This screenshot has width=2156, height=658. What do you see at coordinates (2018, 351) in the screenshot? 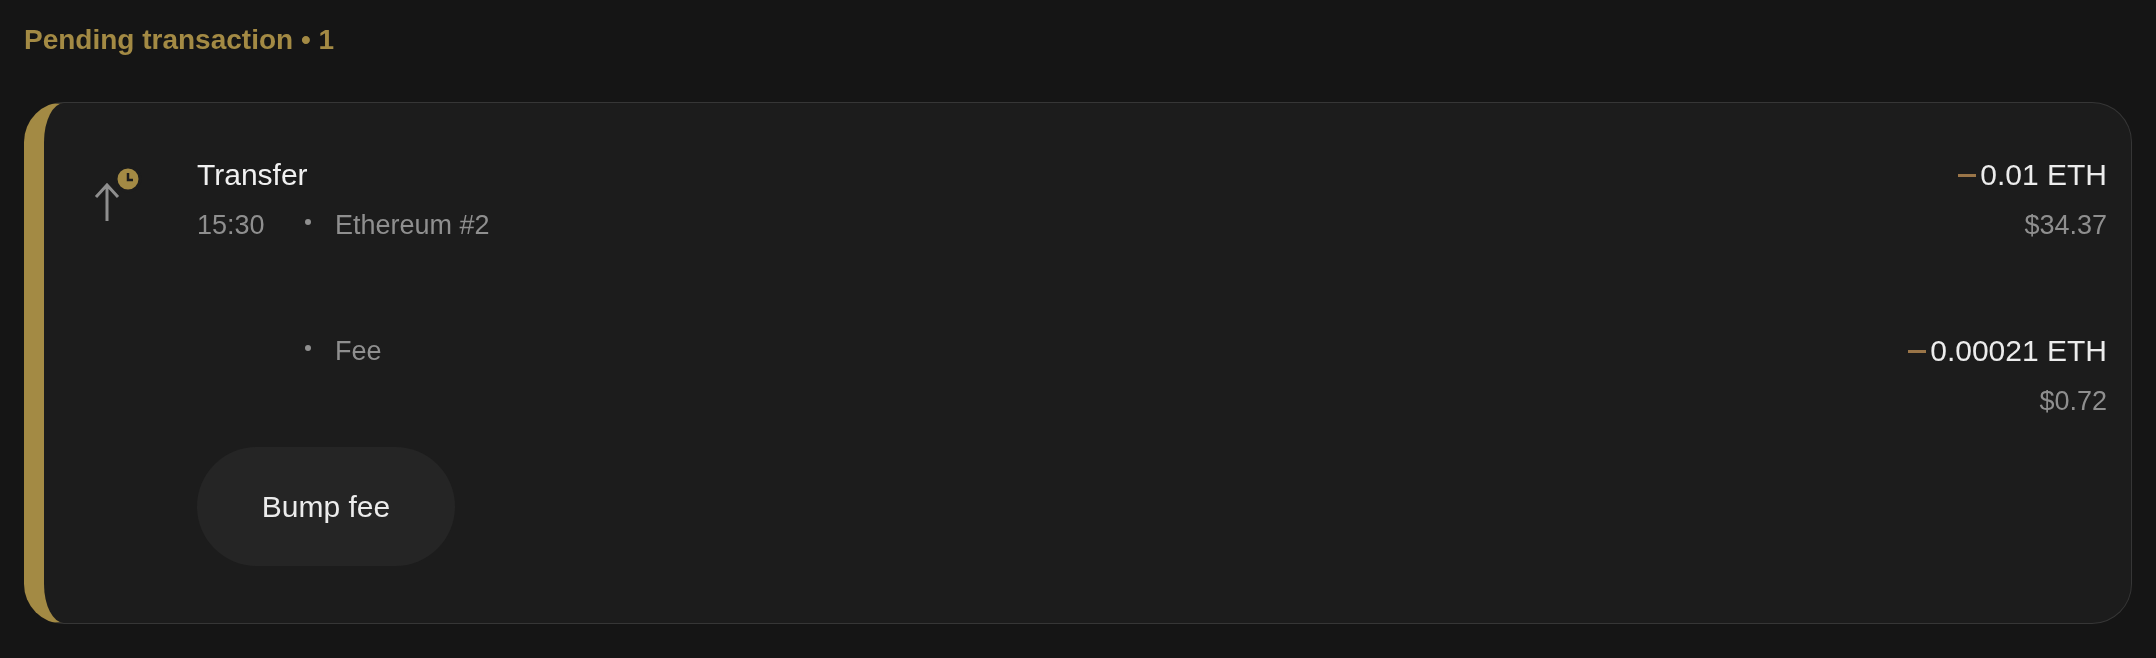
I see `amount: 0.00021 ETH` at bounding box center [2018, 351].